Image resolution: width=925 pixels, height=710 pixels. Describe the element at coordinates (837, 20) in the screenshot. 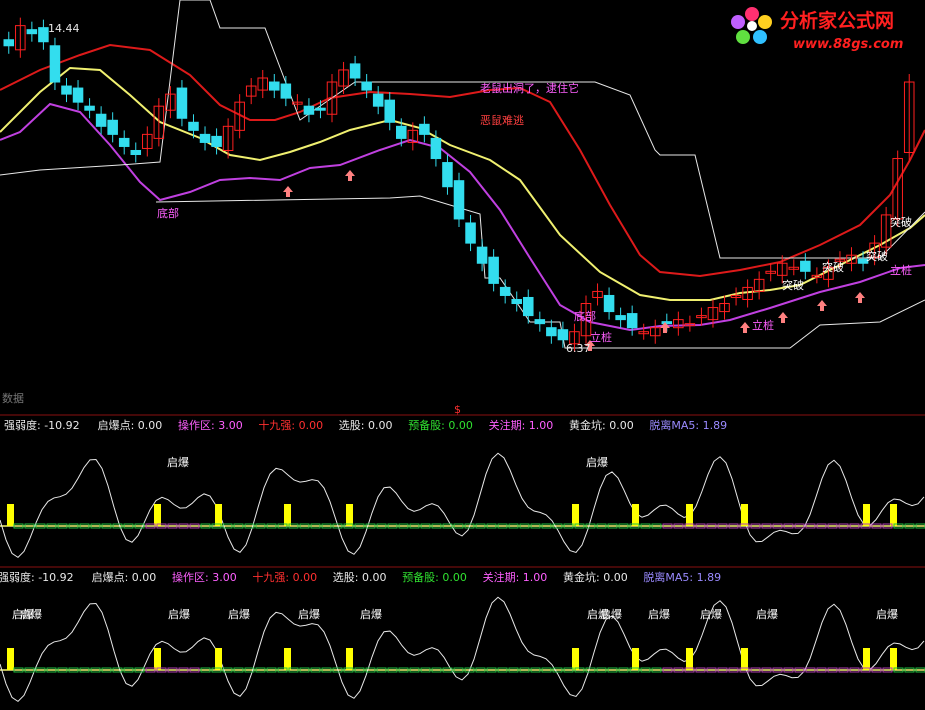

I see `watermark-title: 分析家公式网` at that location.